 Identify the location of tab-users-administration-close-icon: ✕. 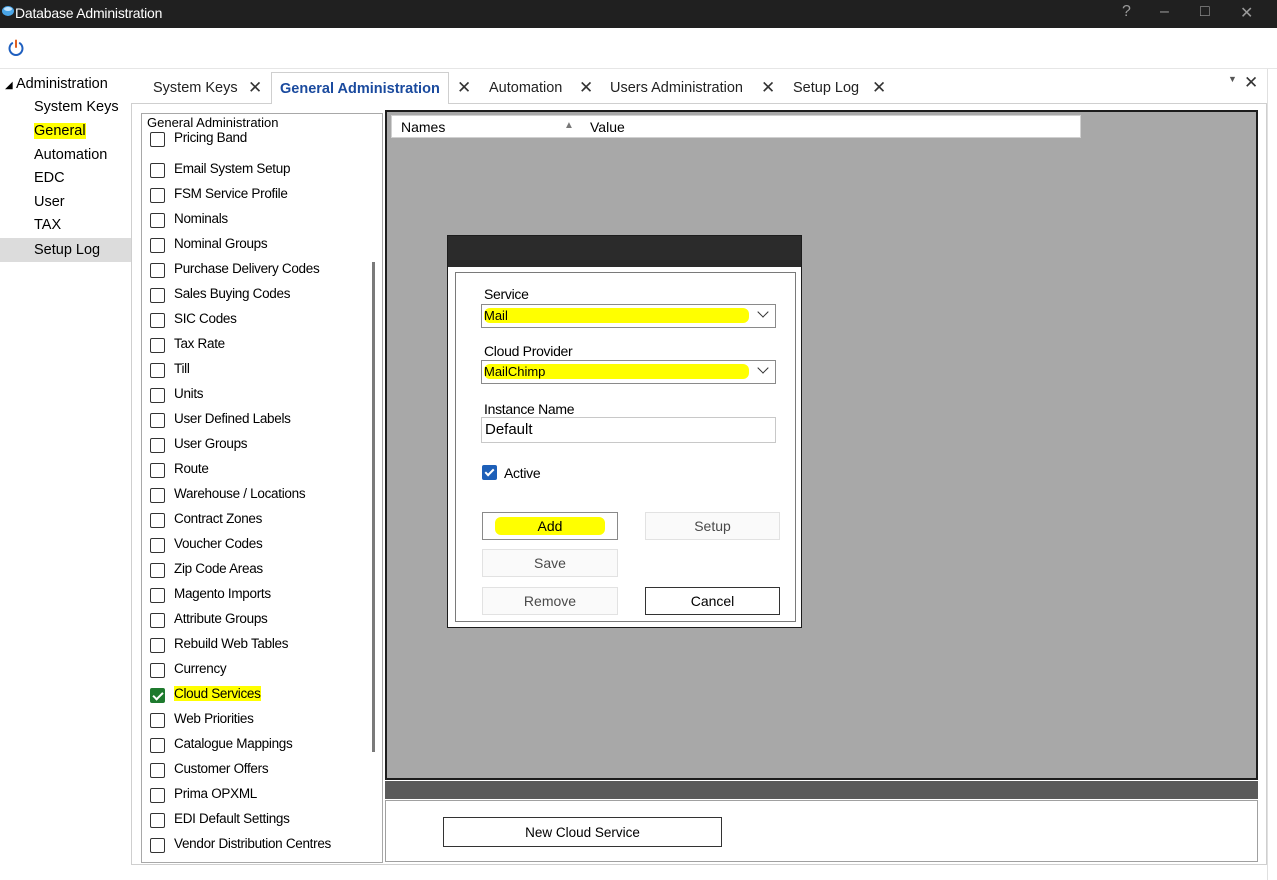
(768, 88).